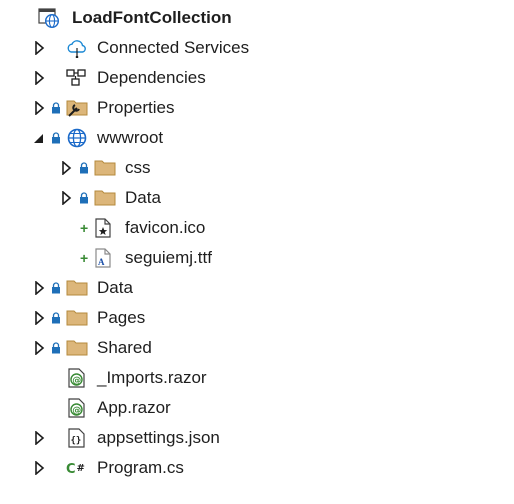  What do you see at coordinates (101, 262) in the screenshot?
I see `svg-text: A` at bounding box center [101, 262].